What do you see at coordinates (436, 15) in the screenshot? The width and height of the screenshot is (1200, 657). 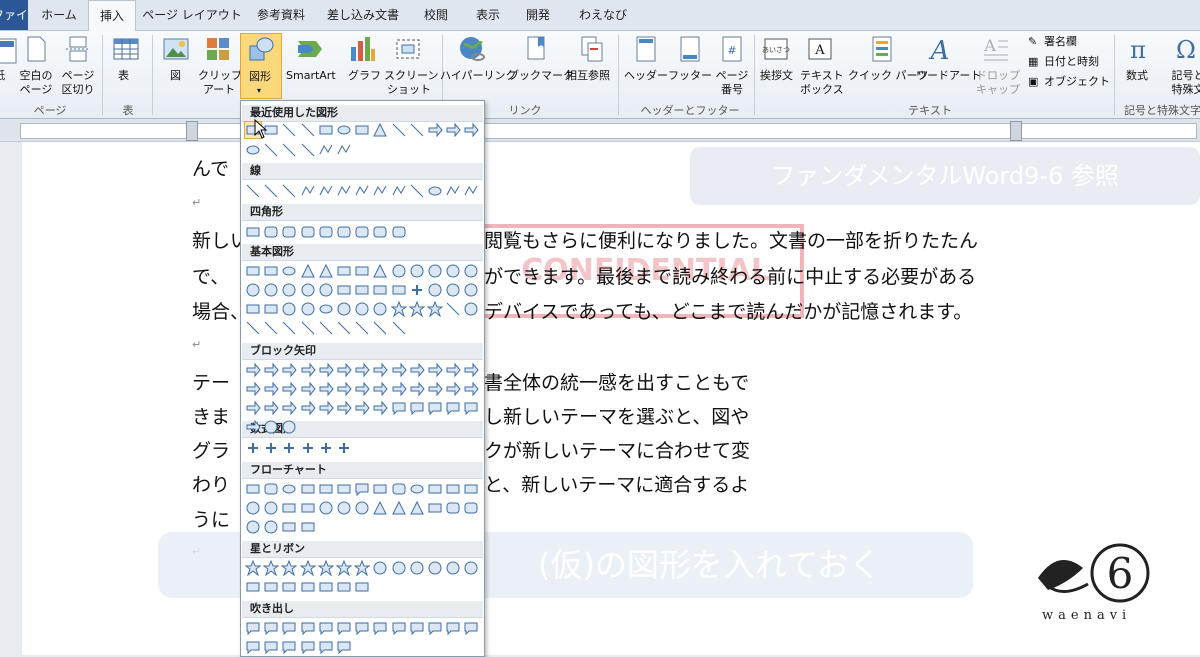 I see `tab-review: 校閲` at bounding box center [436, 15].